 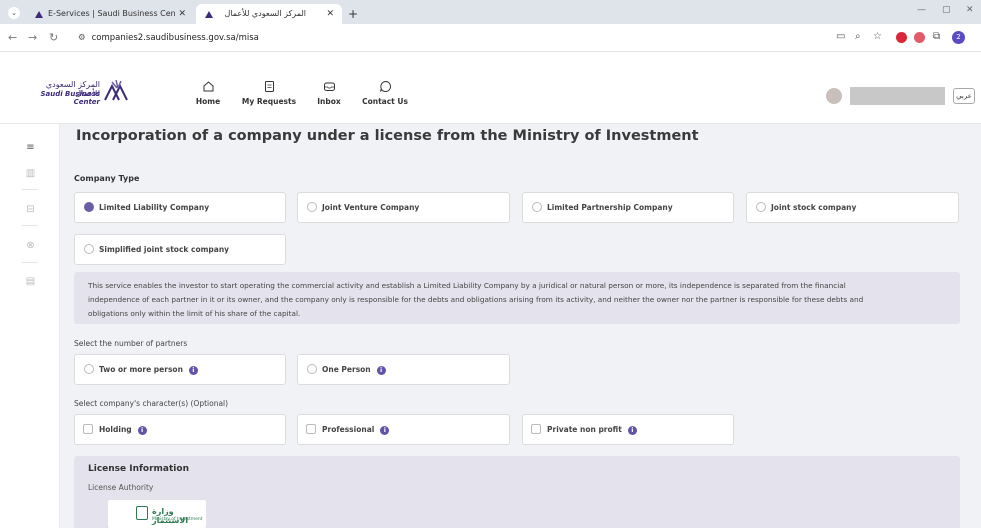 What do you see at coordinates (353, 14) in the screenshot?
I see `new-tab-button: +` at bounding box center [353, 14].